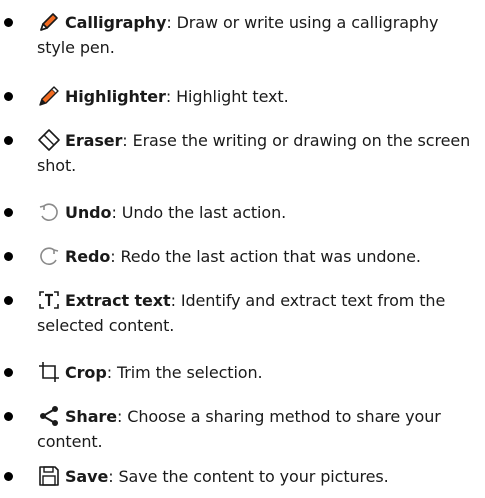 The width and height of the screenshot is (485, 498). Describe the element at coordinates (94, 140) in the screenshot. I see `item-term: Eraser` at that location.